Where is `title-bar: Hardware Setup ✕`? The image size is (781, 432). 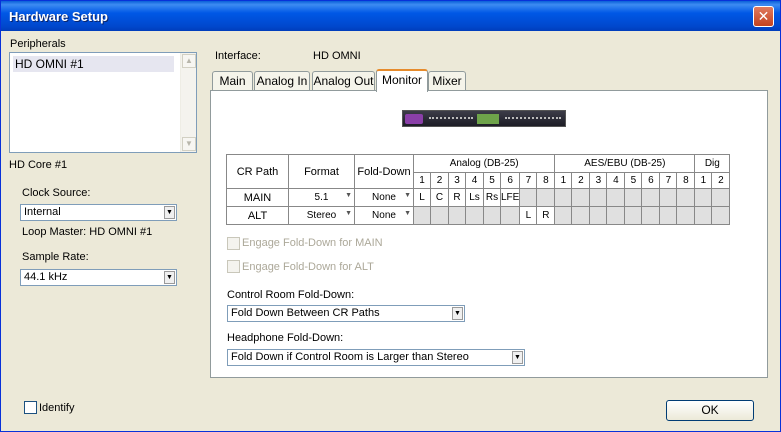 title-bar: Hardware Setup ✕ is located at coordinates (390, 16).